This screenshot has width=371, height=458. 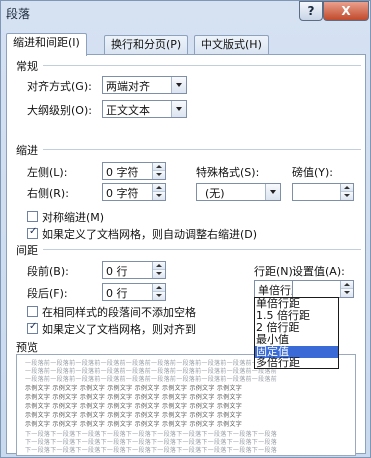 What do you see at coordinates (48, 271) in the screenshot?
I see `space-before-label: 段前(B):` at bounding box center [48, 271].